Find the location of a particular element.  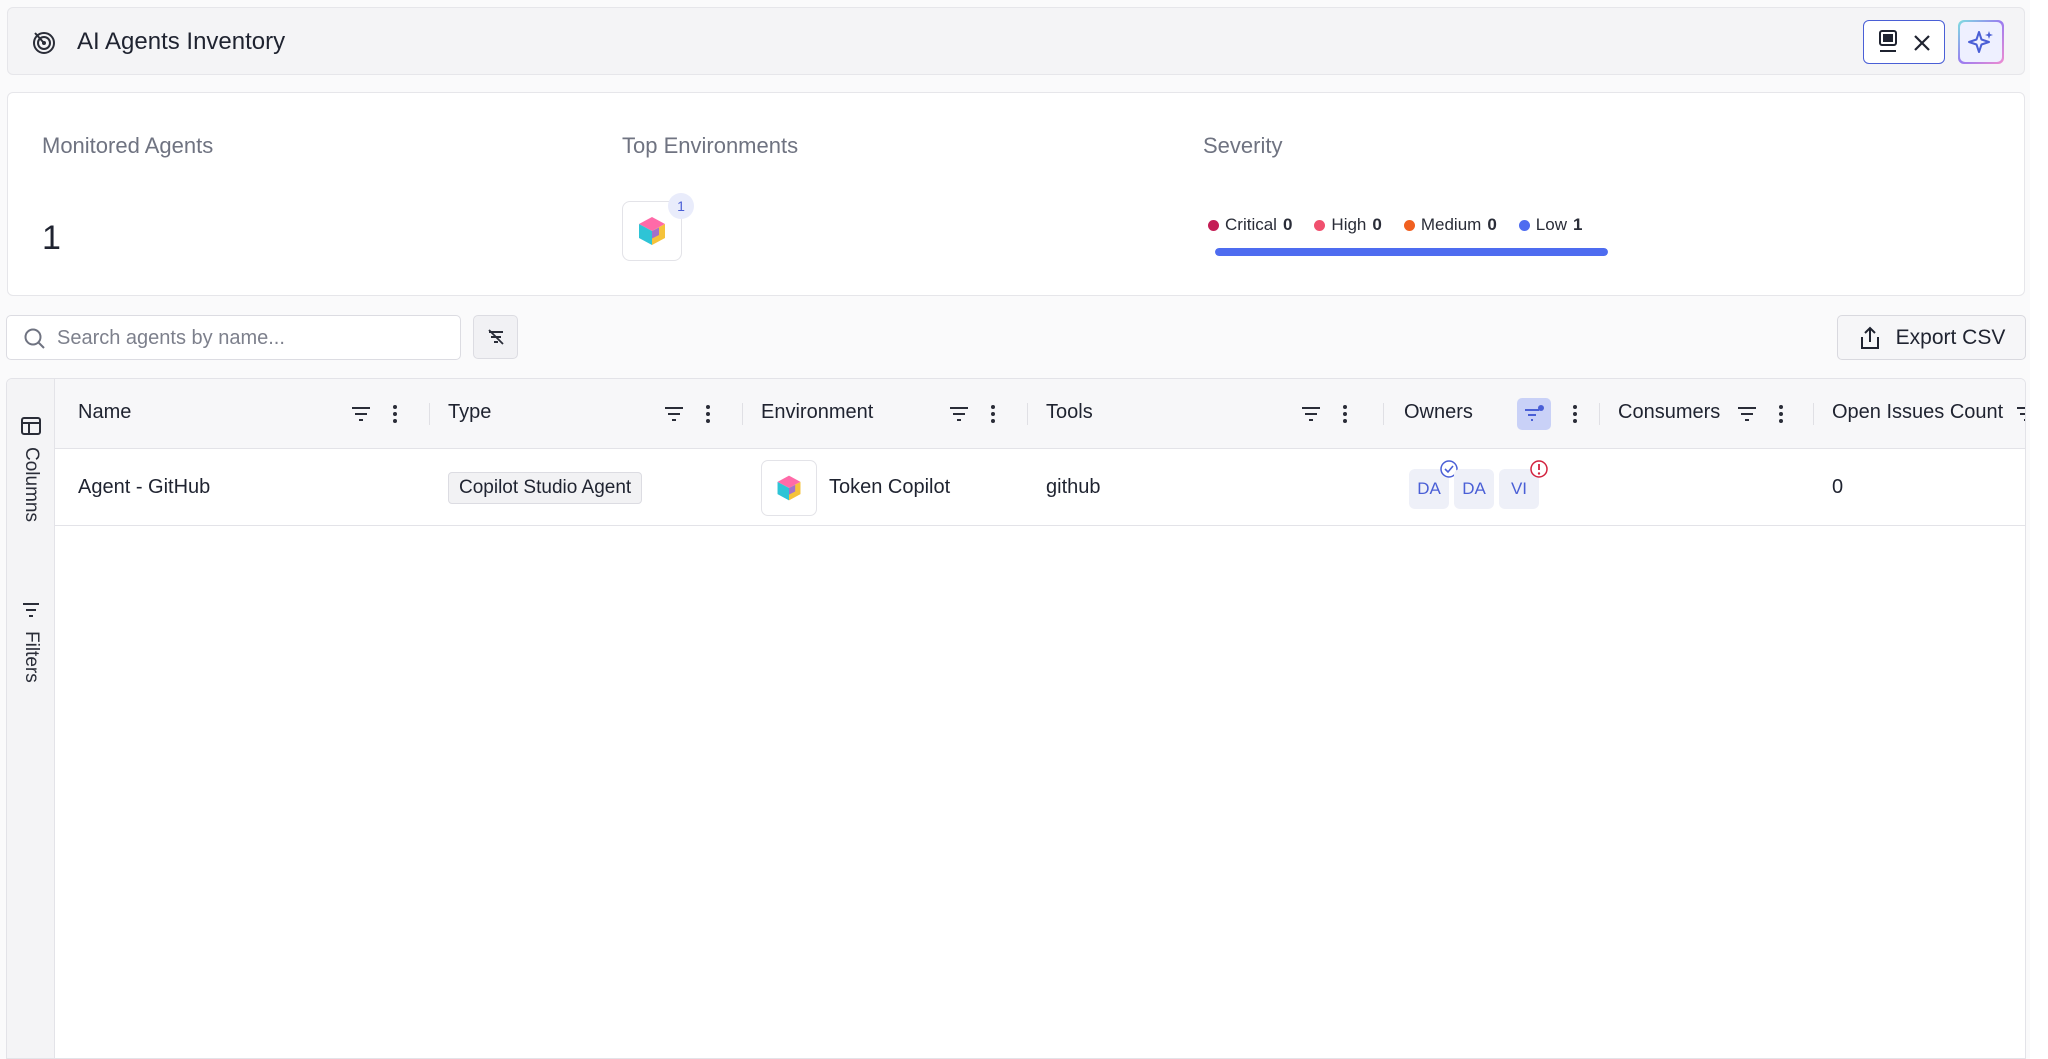

dock-panel-icon is located at coordinates (1888, 42).